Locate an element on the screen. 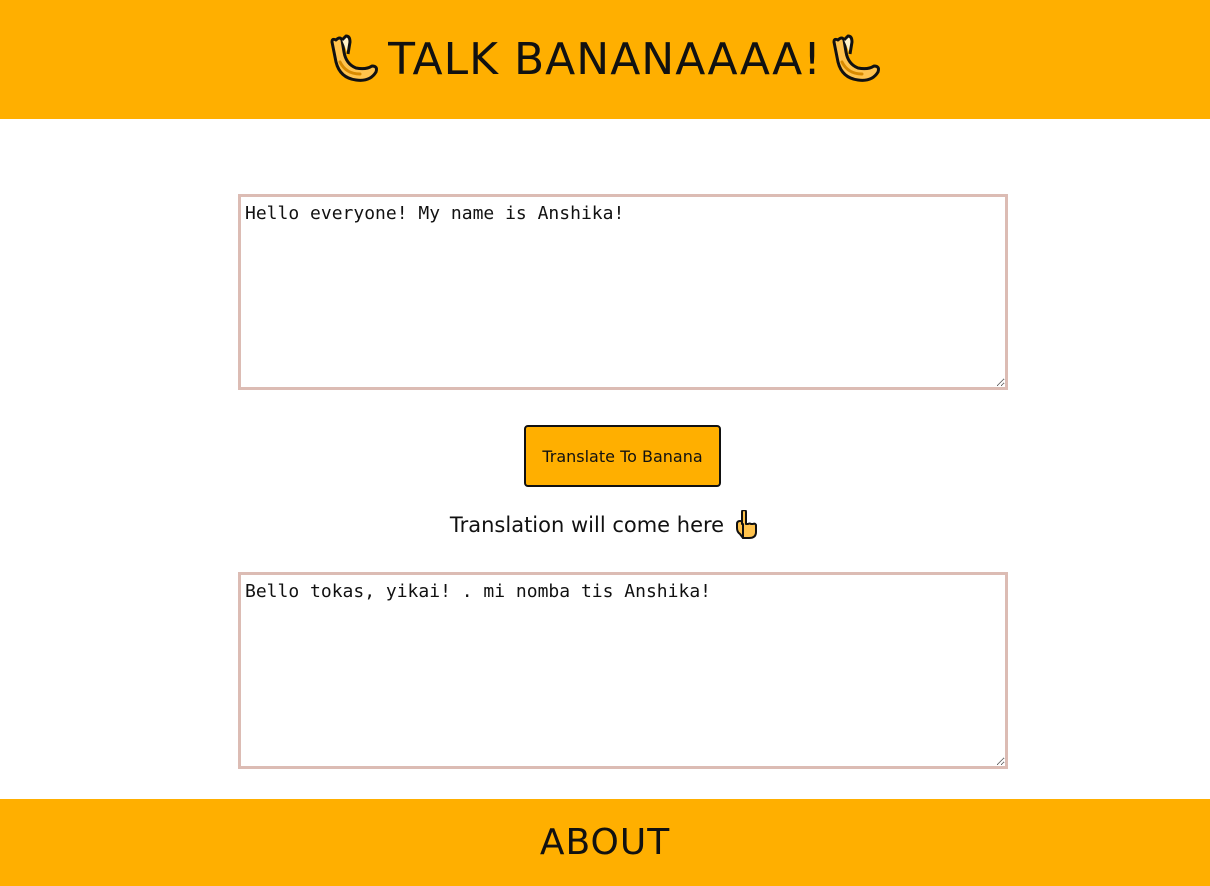 This screenshot has height=886, width=1210. page-header: TALK BANANAAAA! is located at coordinates (605, 59).